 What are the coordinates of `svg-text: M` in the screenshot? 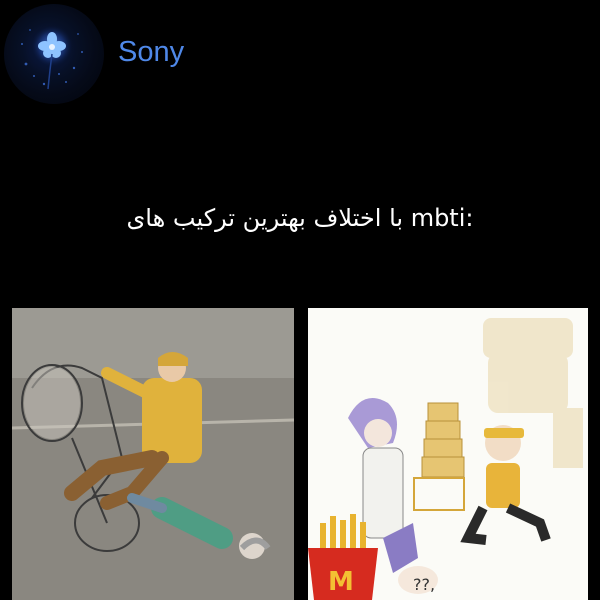 It's located at (341, 582).